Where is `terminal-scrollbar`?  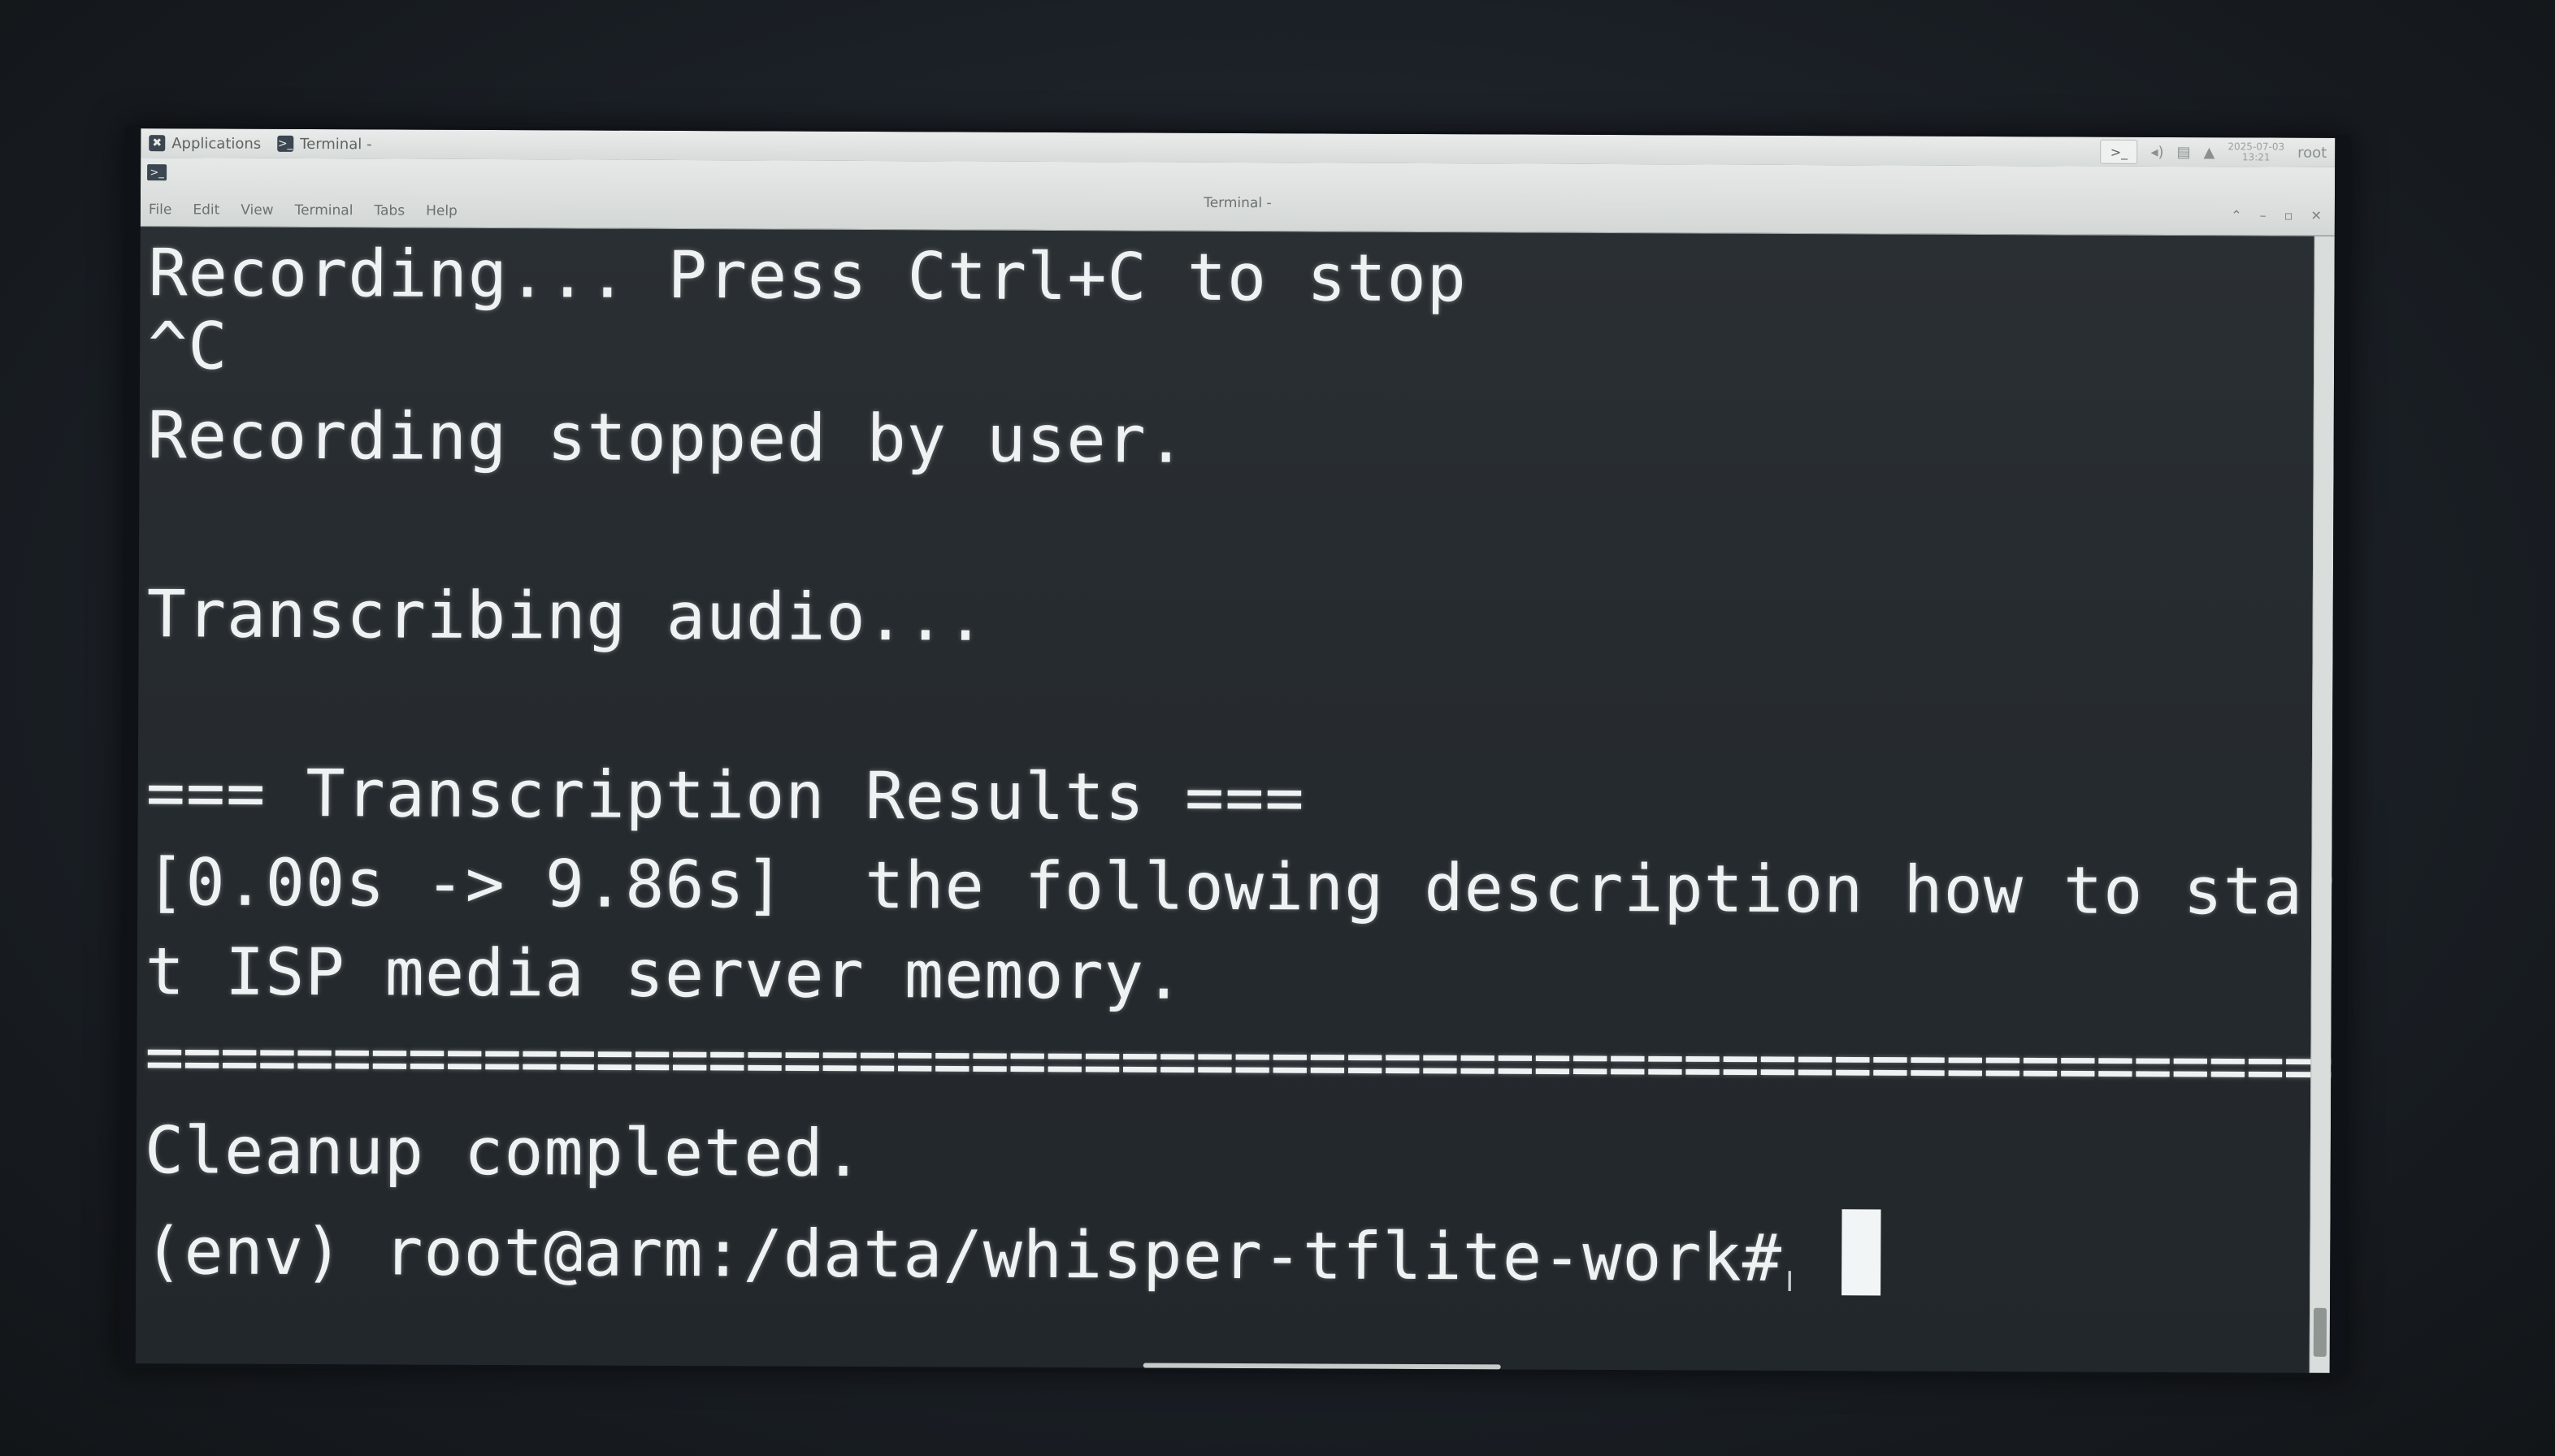 terminal-scrollbar is located at coordinates (2322, 804).